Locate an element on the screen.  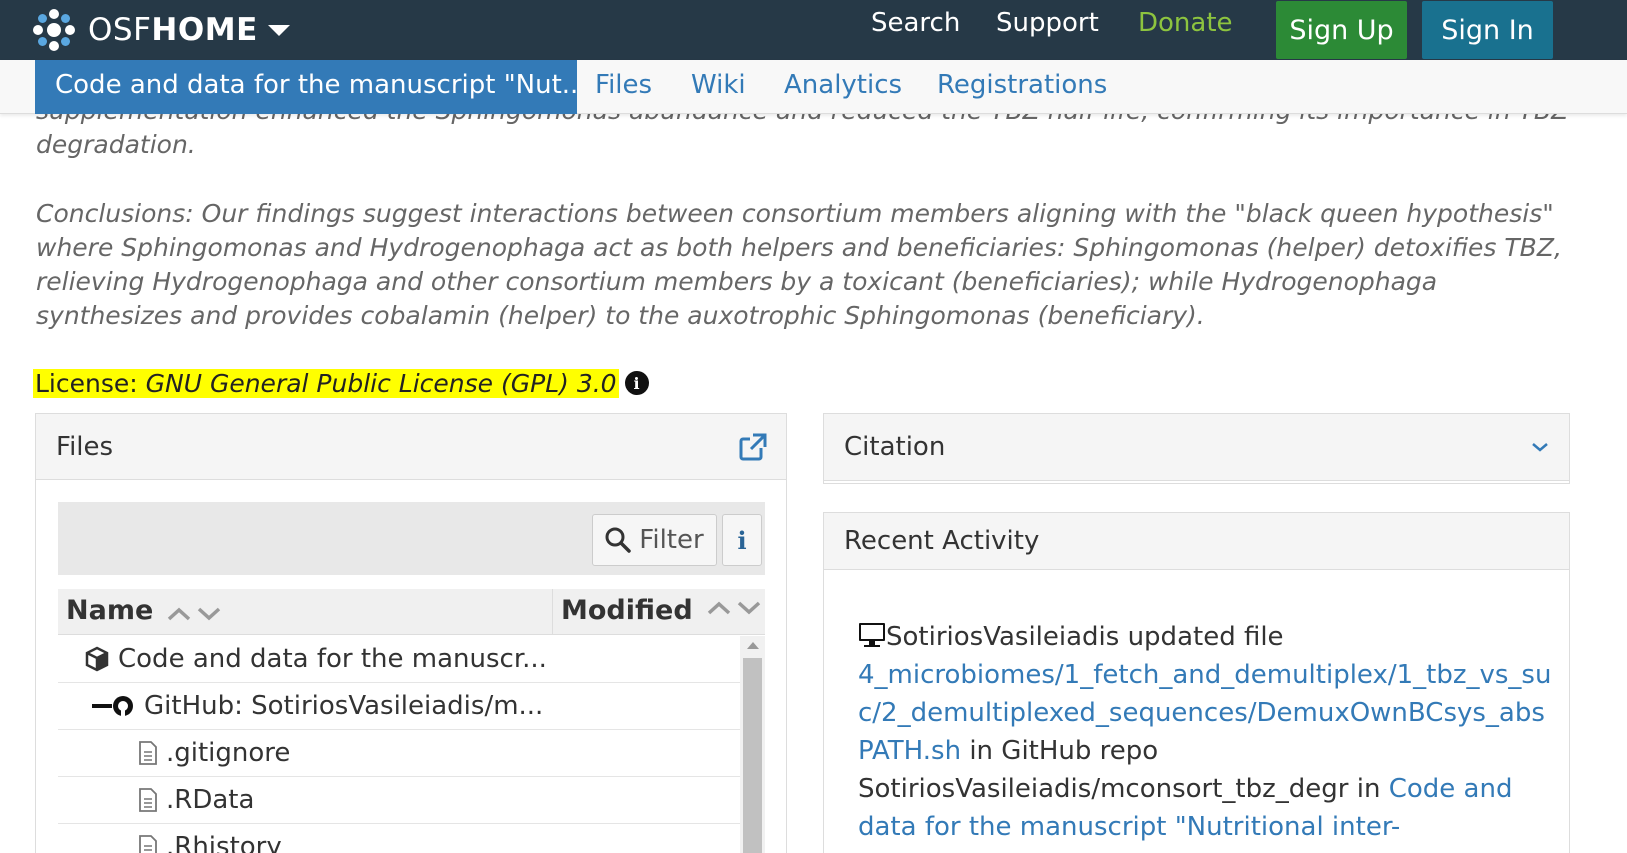
license-label: License: is located at coordinates (86, 383).